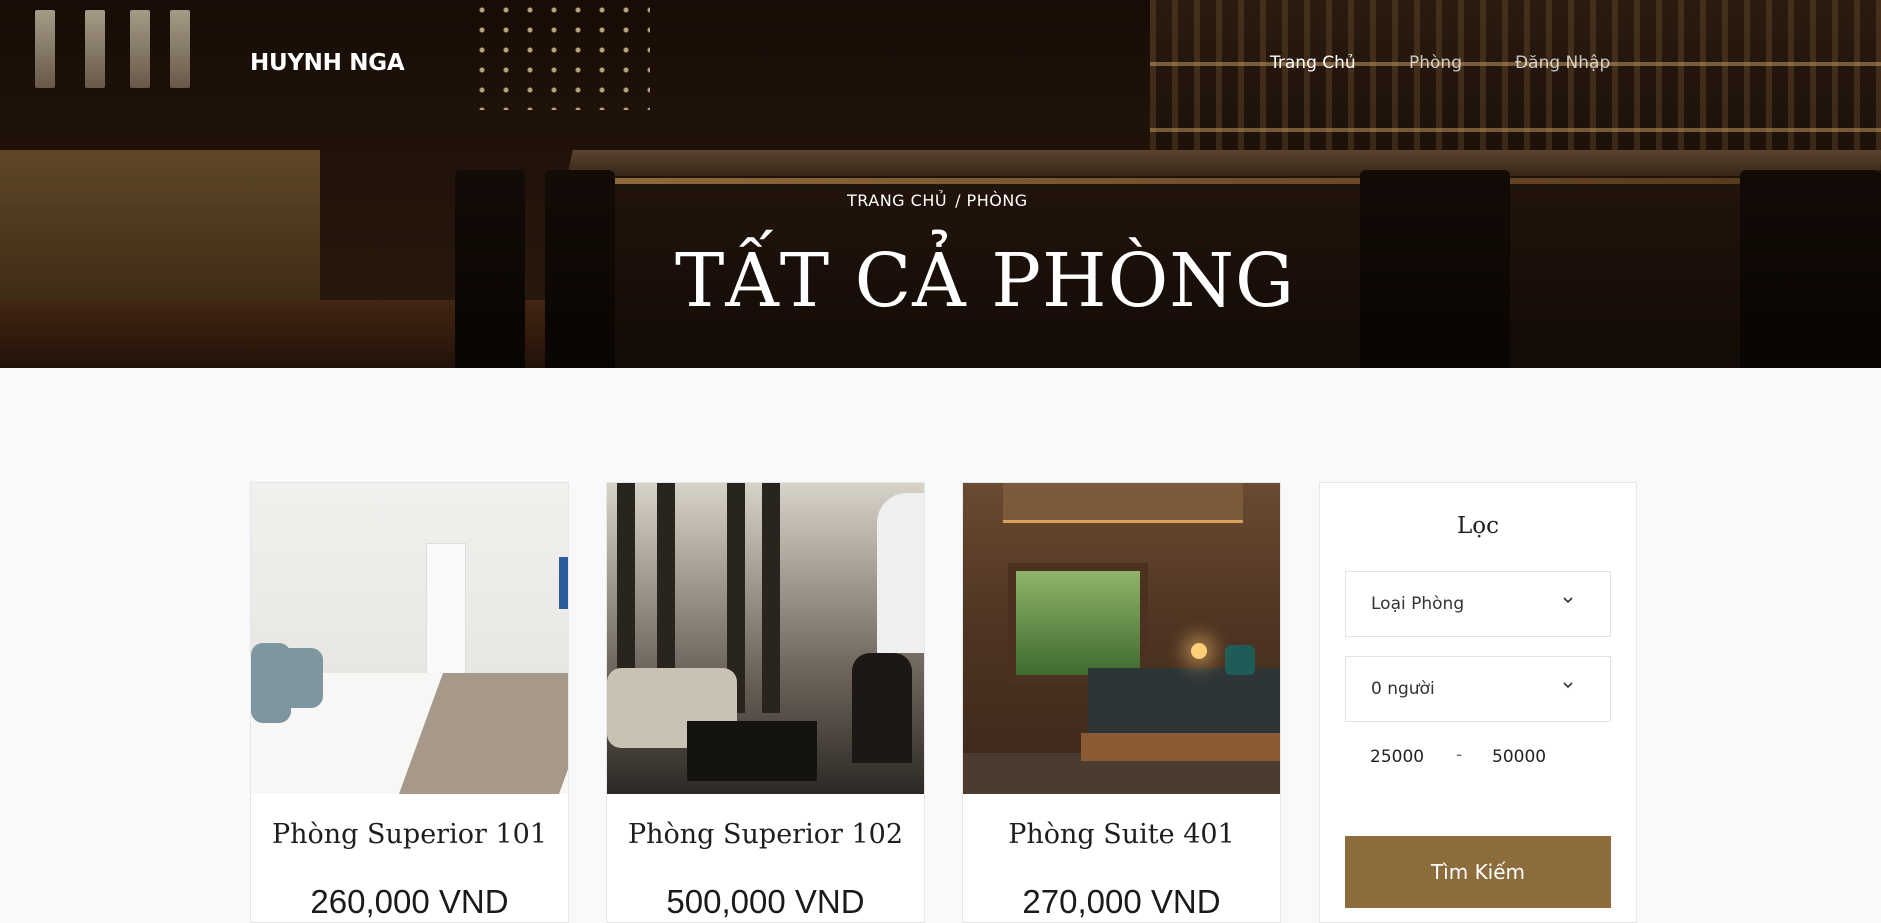 This screenshot has height=923, width=1881. What do you see at coordinates (985, 281) in the screenshot?
I see `page-title: TẤT CẢ PHÒNG` at bounding box center [985, 281].